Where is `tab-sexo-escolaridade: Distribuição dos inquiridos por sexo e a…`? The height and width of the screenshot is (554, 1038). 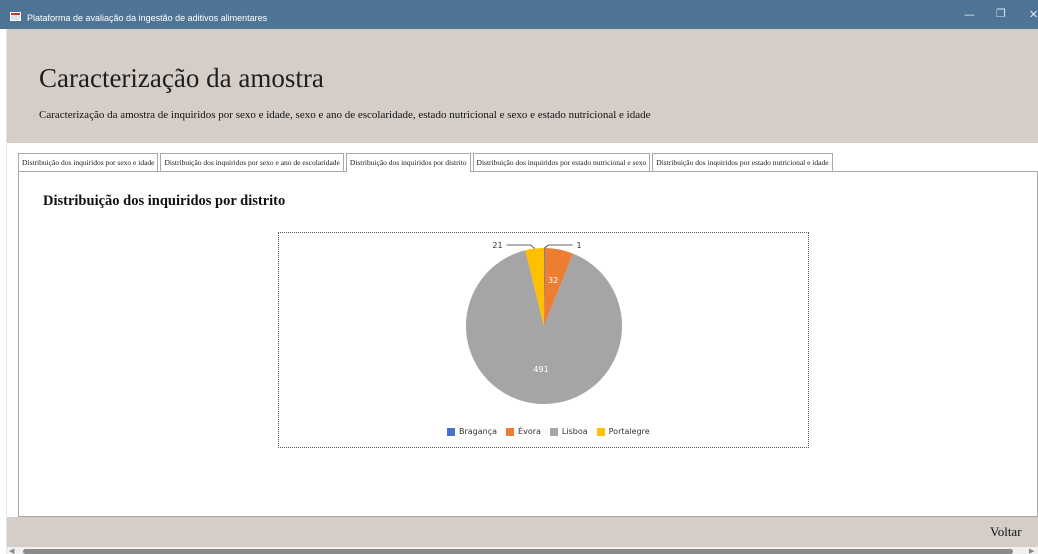
tab-sexo-escolaridade: Distribuição dos inquiridos por sexo e a… is located at coordinates (252, 162).